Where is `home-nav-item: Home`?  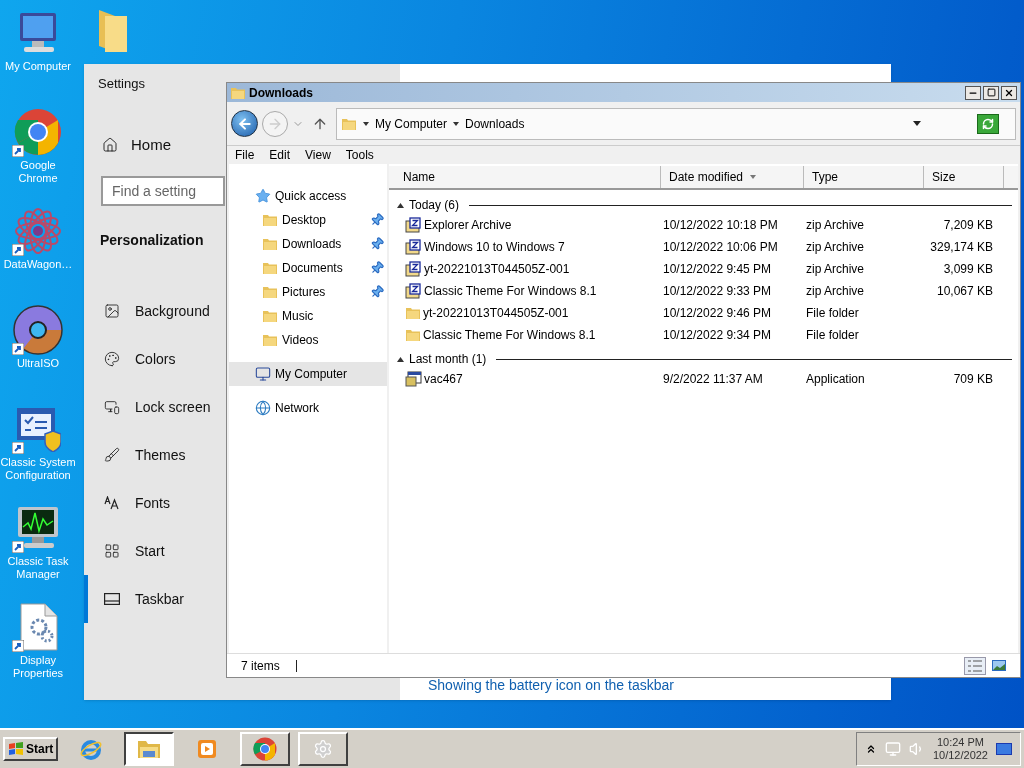
home-nav-item: Home is located at coordinates (136, 144).